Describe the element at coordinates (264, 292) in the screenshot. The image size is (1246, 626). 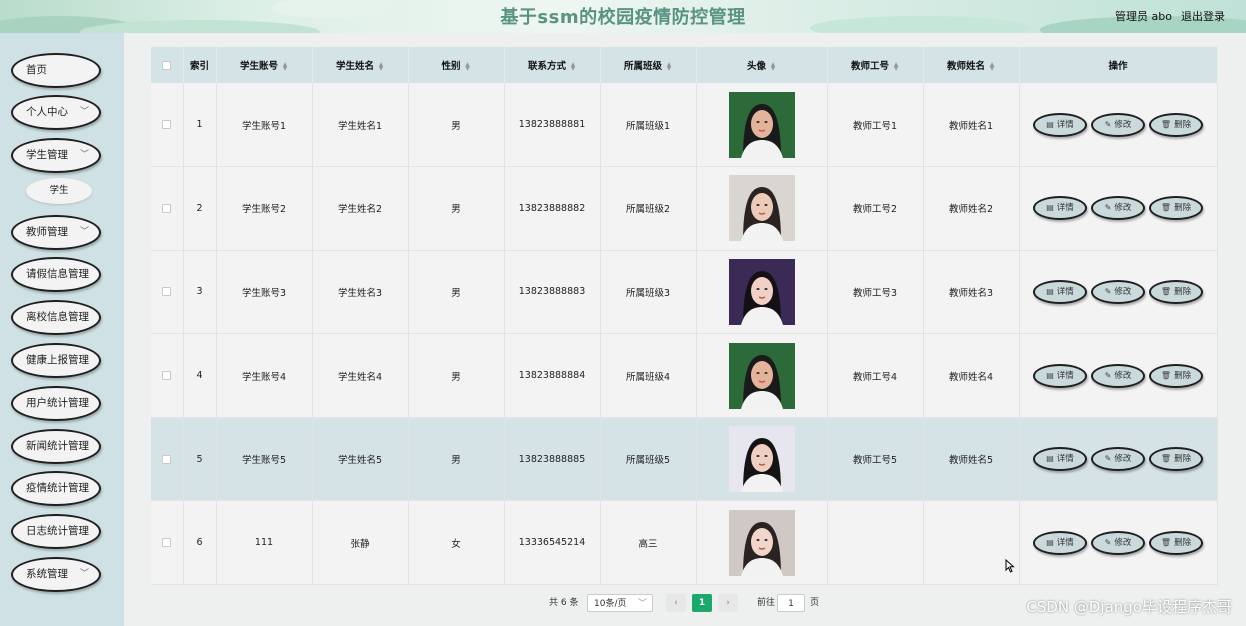
I see `cell-account: 学生账号3` at that location.